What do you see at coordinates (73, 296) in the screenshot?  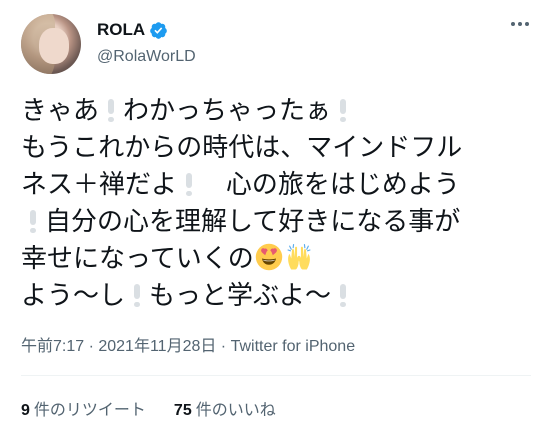 I see `tweet-text-line6a: よう〜し` at bounding box center [73, 296].